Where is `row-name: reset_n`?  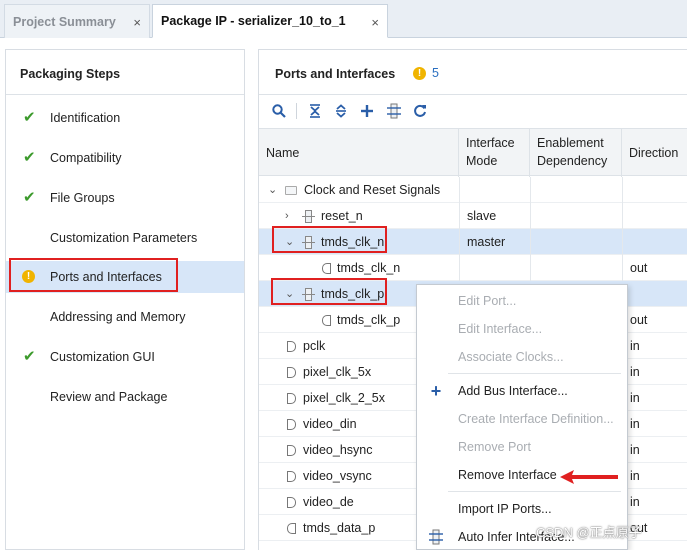
row-name: reset_n is located at coordinates (342, 216).